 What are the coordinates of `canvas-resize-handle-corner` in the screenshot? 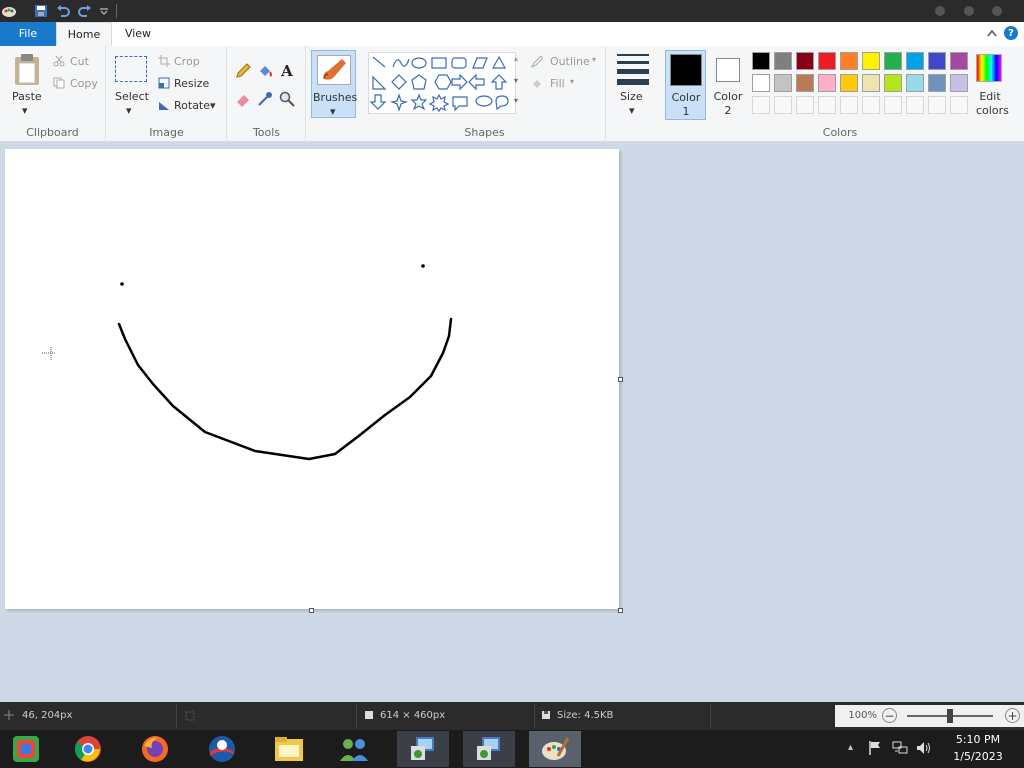 It's located at (620, 610).